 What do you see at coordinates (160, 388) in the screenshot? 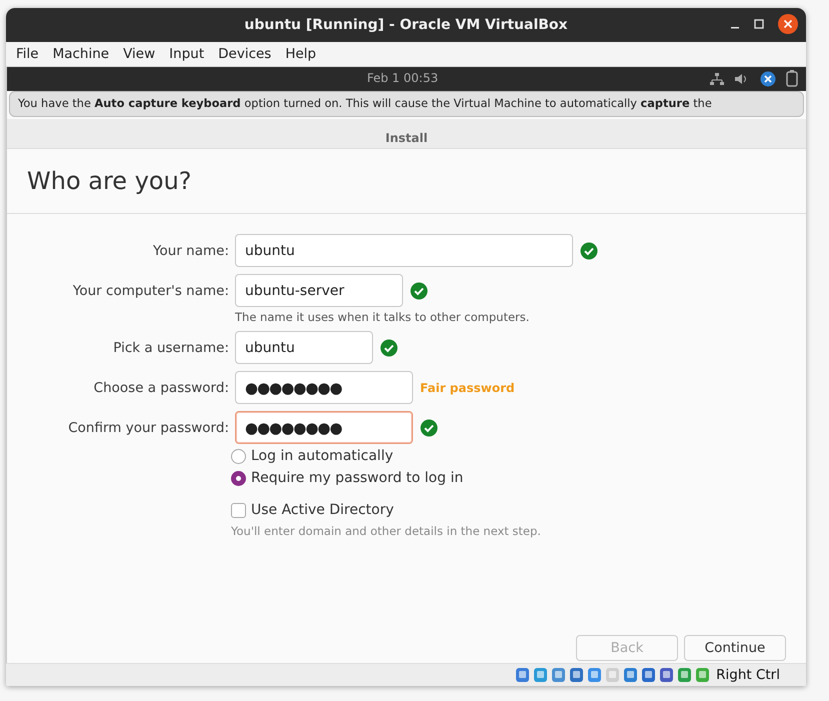
I see `field-label: Choose a password:` at bounding box center [160, 388].